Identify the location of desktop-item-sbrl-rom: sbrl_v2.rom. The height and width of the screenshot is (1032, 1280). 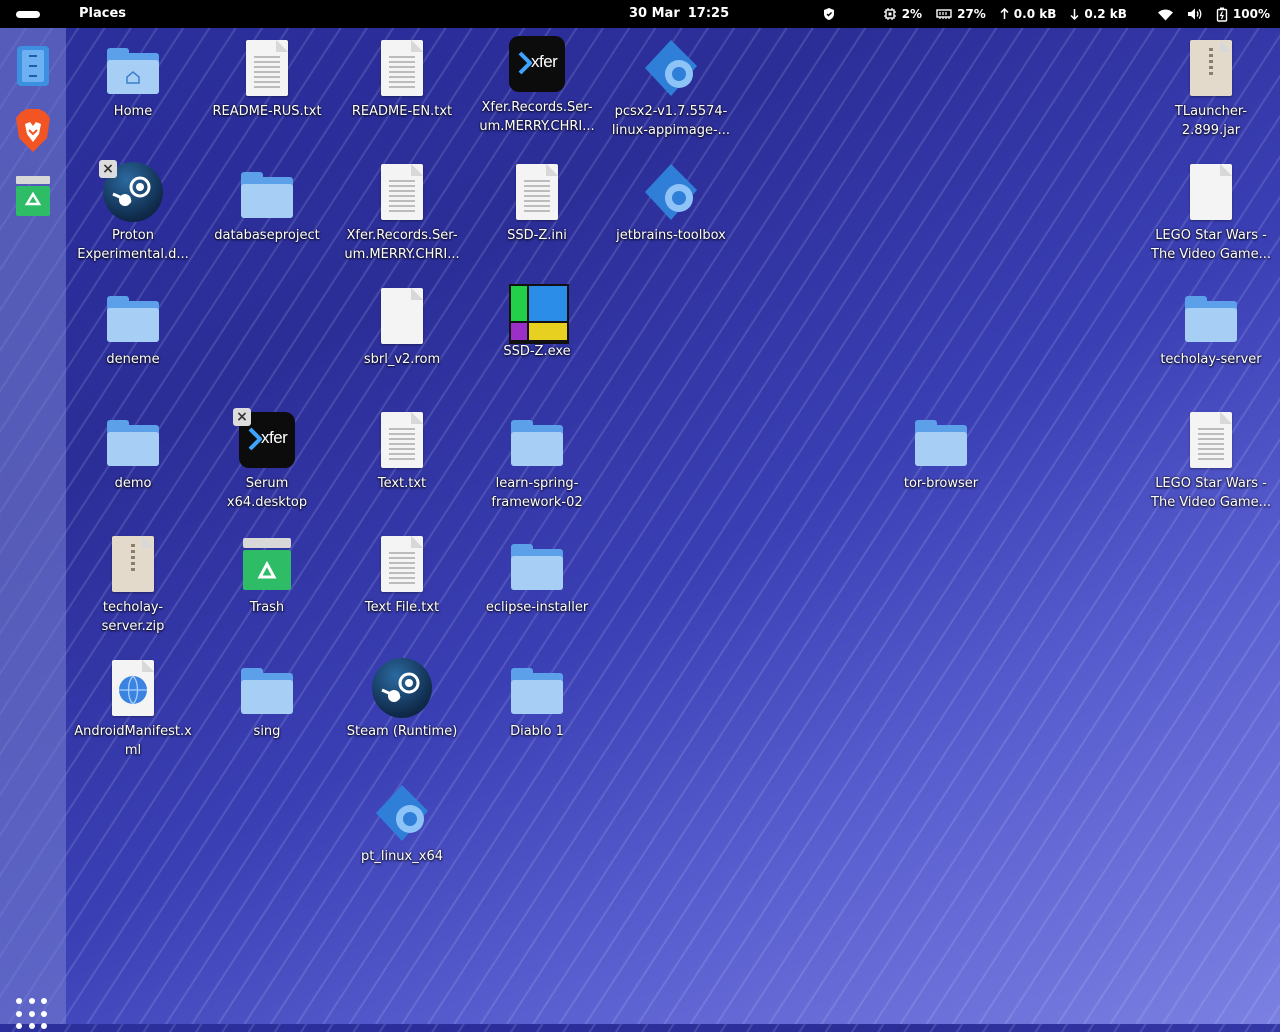
(402, 326).